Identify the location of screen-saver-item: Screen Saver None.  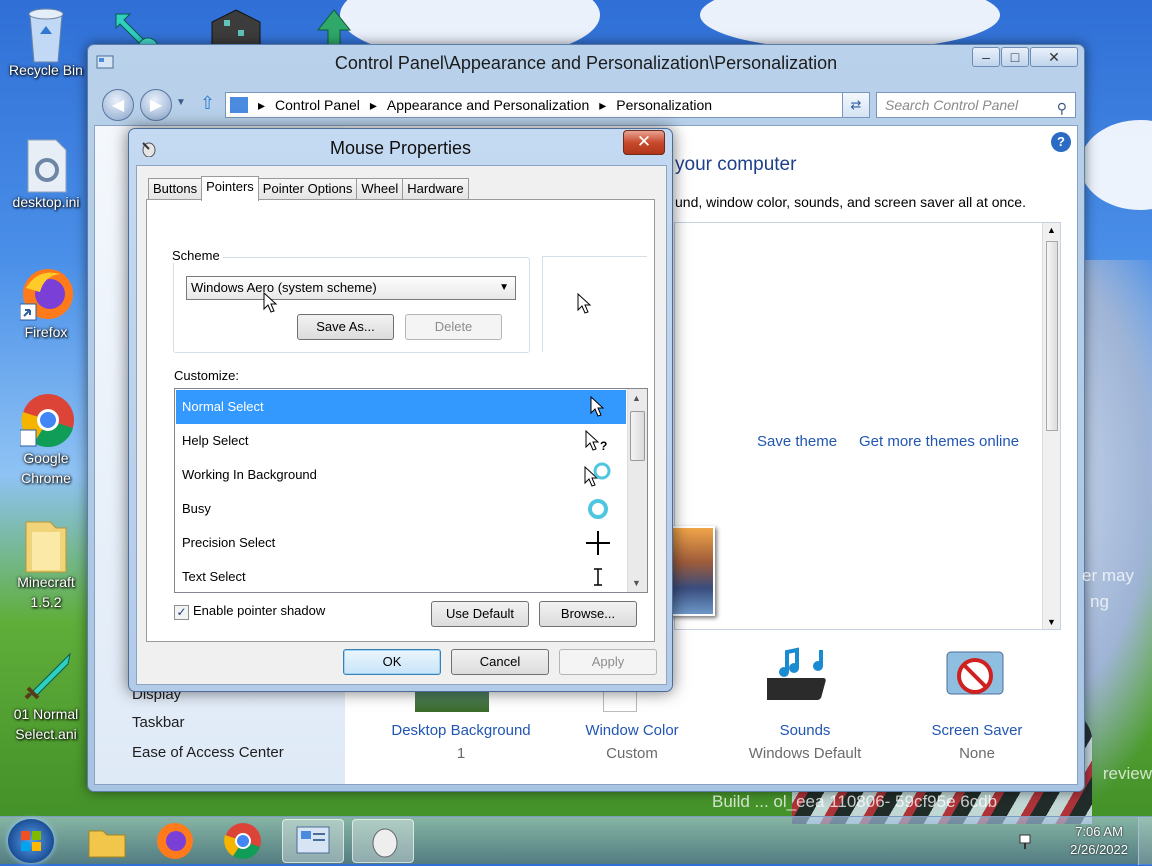
(977, 742).